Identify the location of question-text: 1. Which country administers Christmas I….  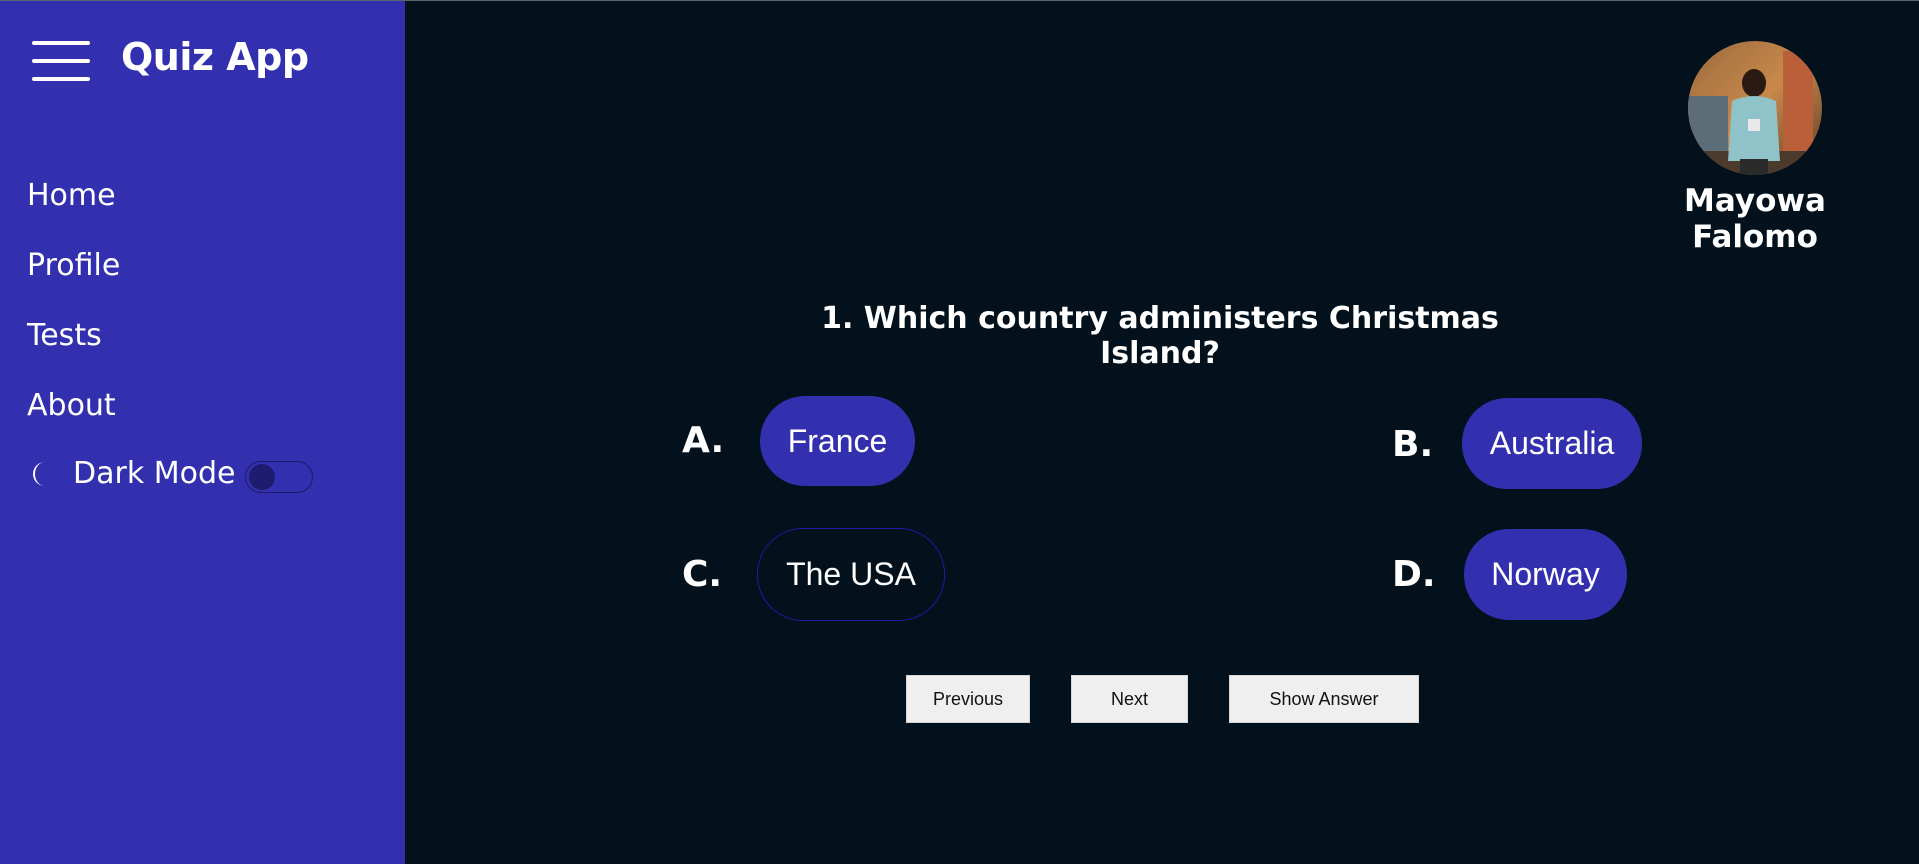
(1160, 336).